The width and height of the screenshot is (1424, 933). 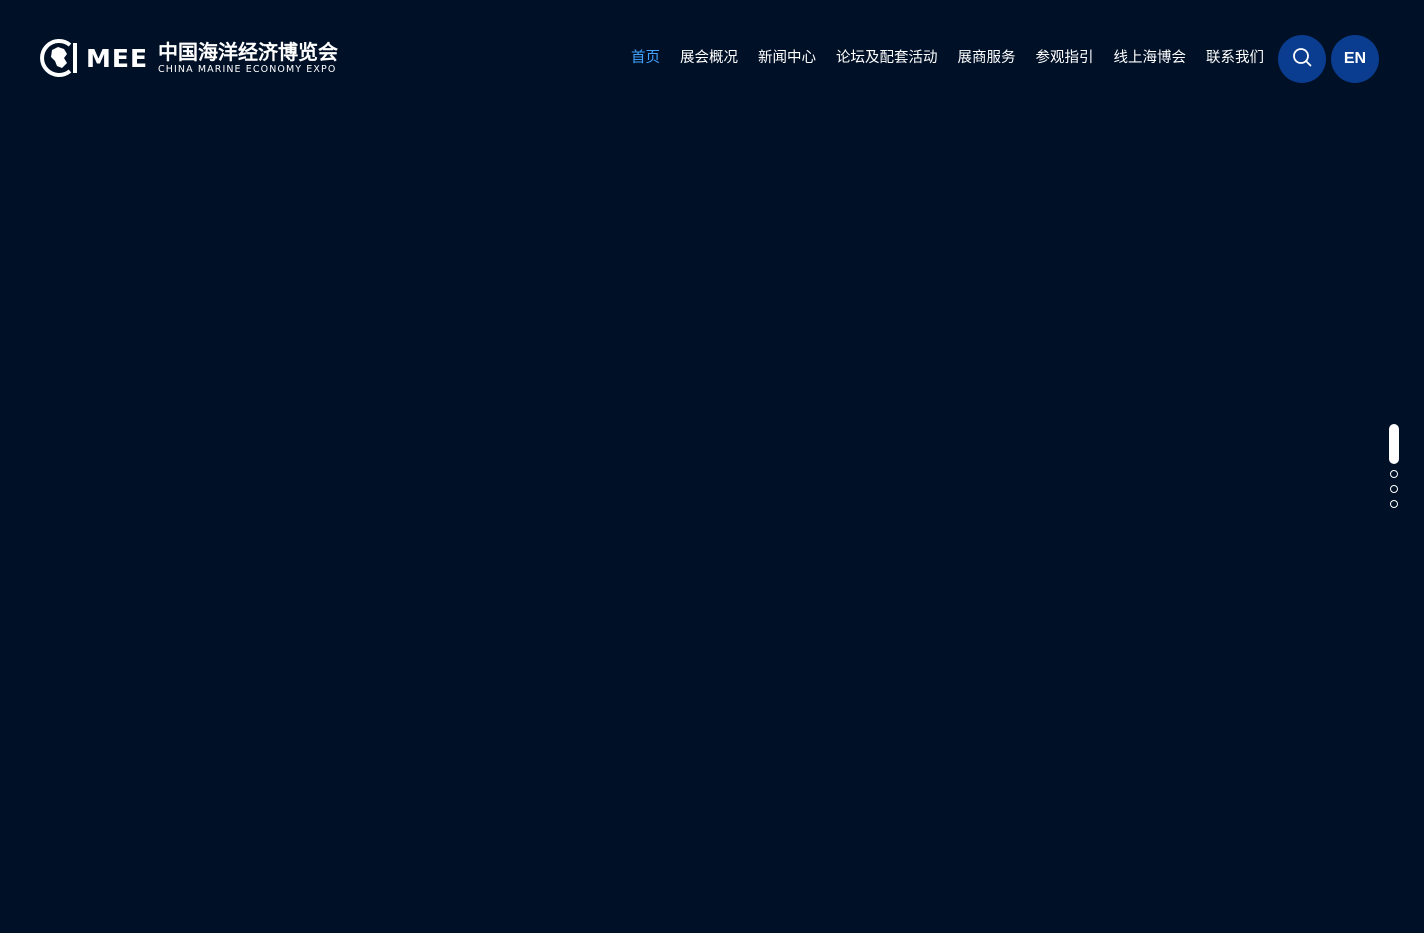 I want to click on nav-item-overview: 展会概况, so click(x=709, y=58).